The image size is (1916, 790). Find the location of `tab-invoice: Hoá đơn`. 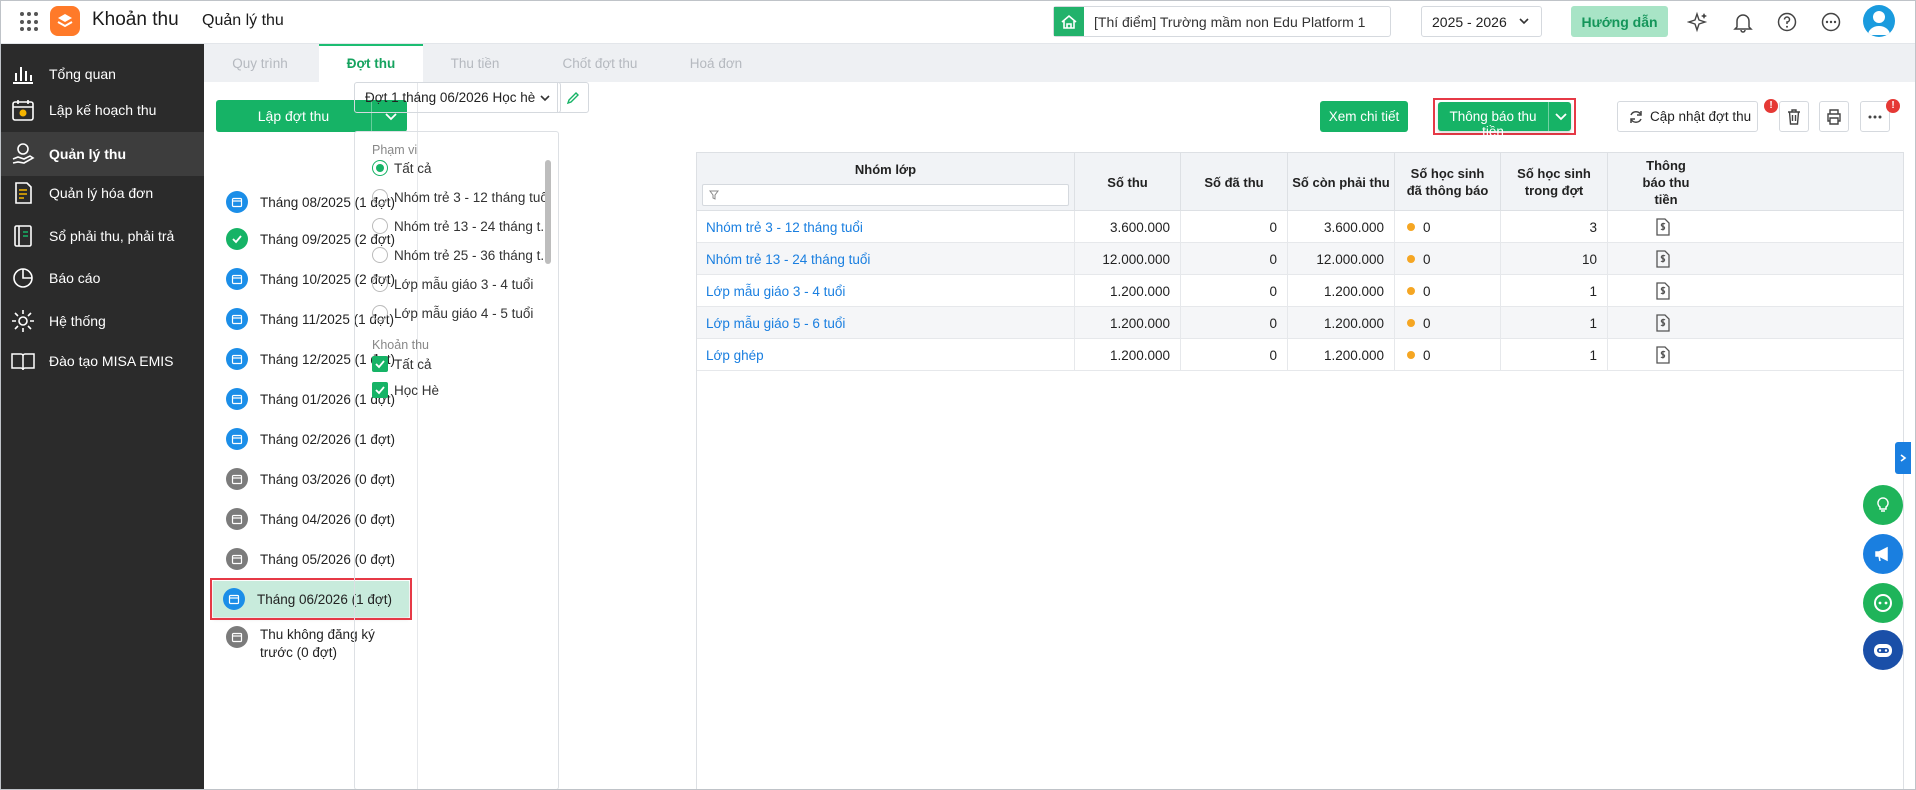

tab-invoice: Hoá đơn is located at coordinates (716, 63).